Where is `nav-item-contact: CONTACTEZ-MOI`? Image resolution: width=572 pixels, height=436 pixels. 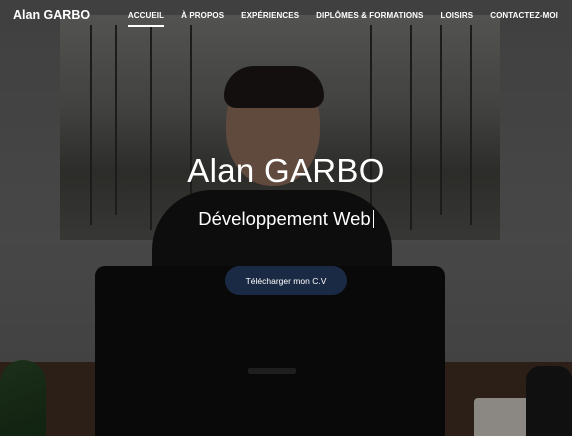
nav-item-contact: CONTACTEZ-MOI is located at coordinates (524, 10).